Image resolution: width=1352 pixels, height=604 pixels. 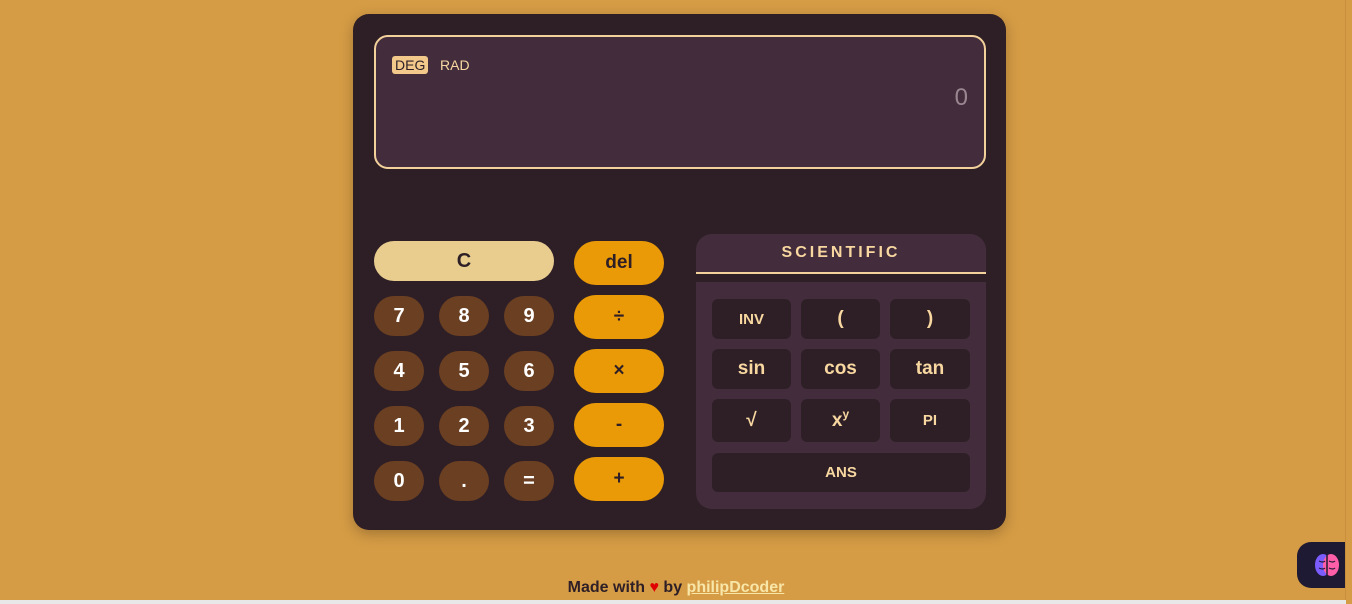 I want to click on delete-button: del, so click(x=619, y=263).